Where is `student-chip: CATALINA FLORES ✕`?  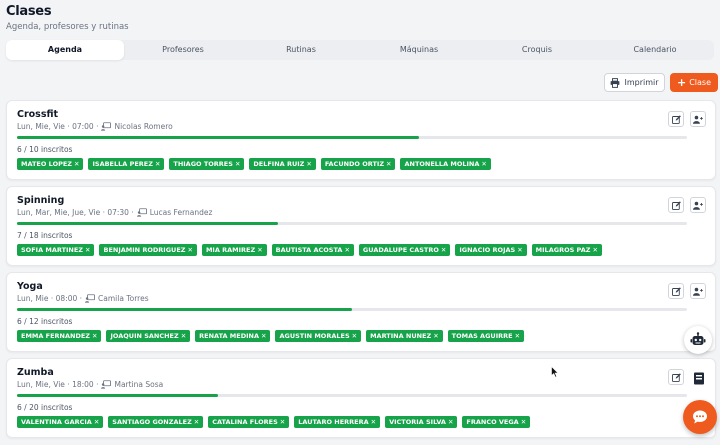 student-chip: CATALINA FLORES ✕ is located at coordinates (249, 422).